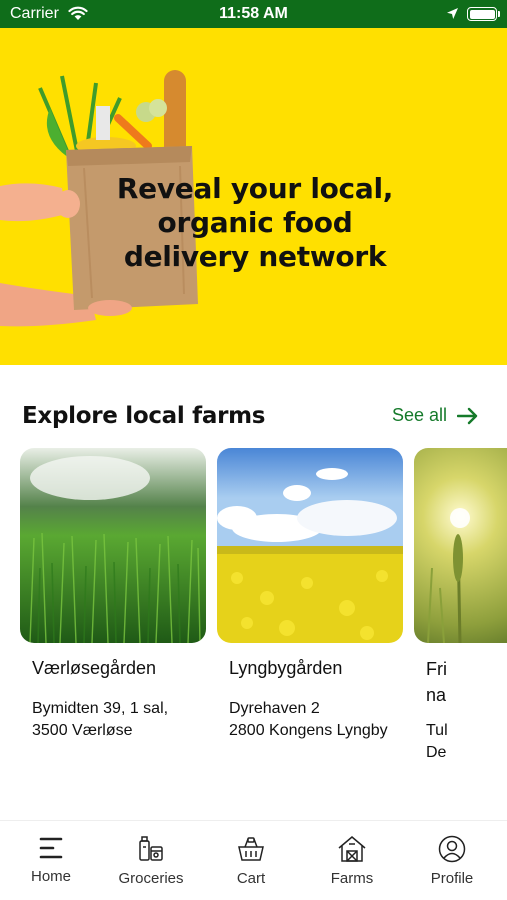 The height and width of the screenshot is (900, 507). What do you see at coordinates (94, 668) in the screenshot?
I see `farm-name: Værløsegården` at bounding box center [94, 668].